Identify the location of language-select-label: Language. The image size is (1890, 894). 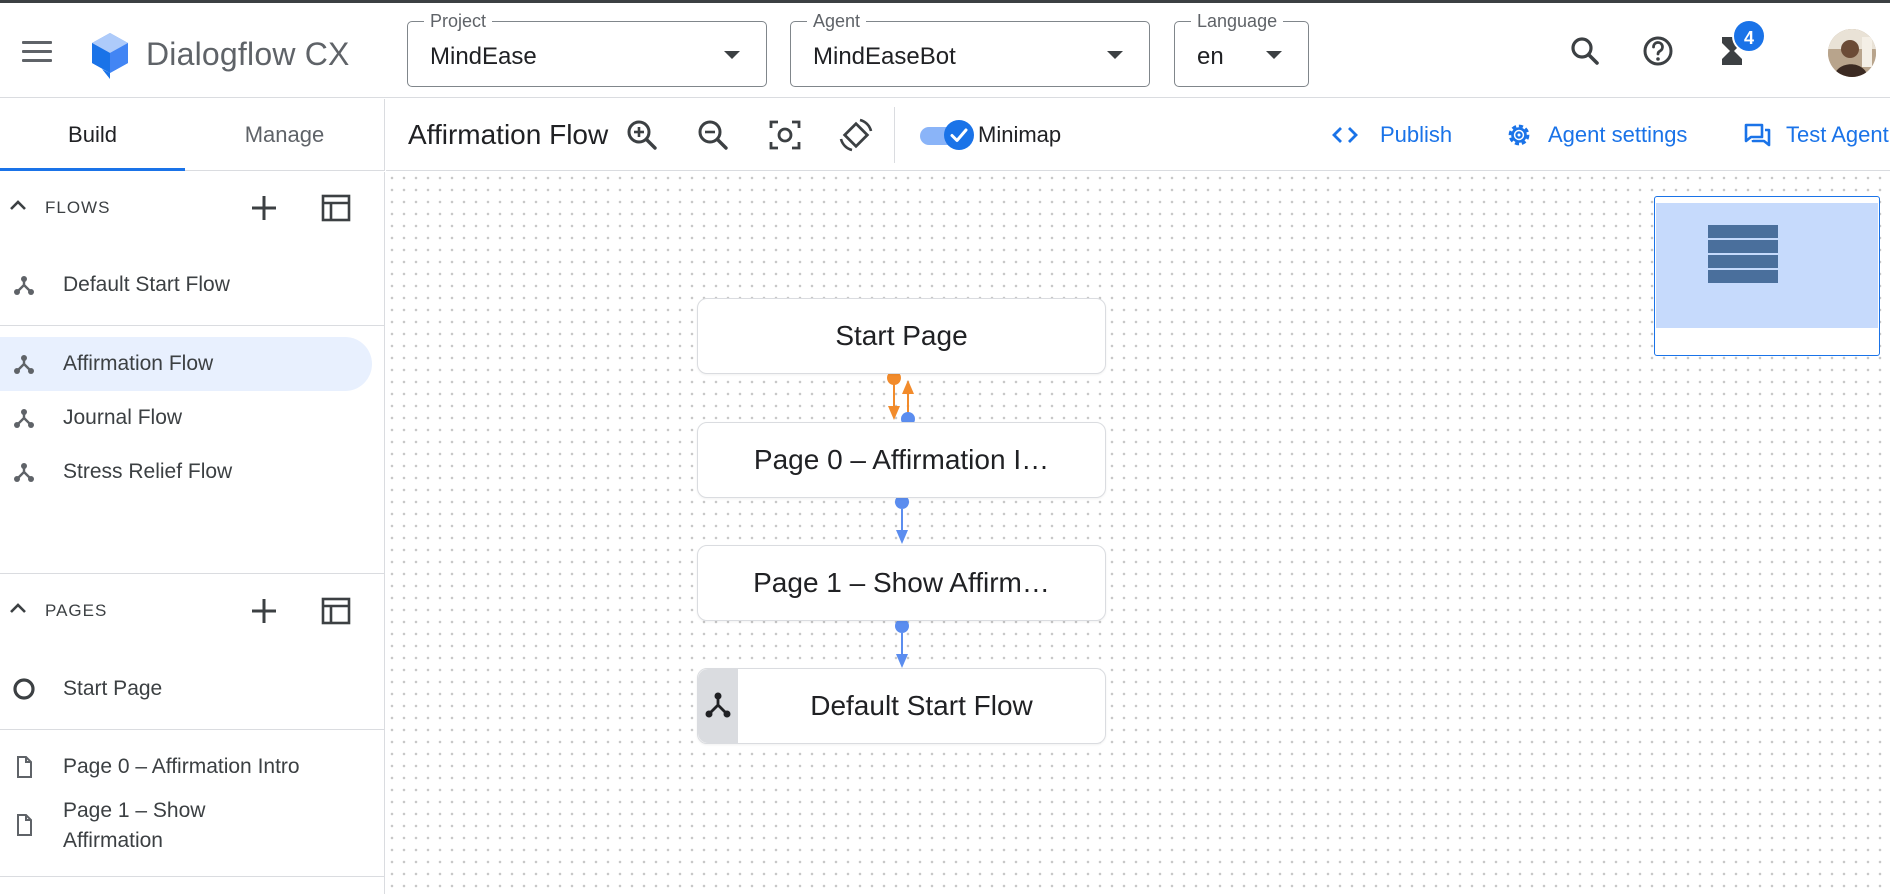
(1237, 21).